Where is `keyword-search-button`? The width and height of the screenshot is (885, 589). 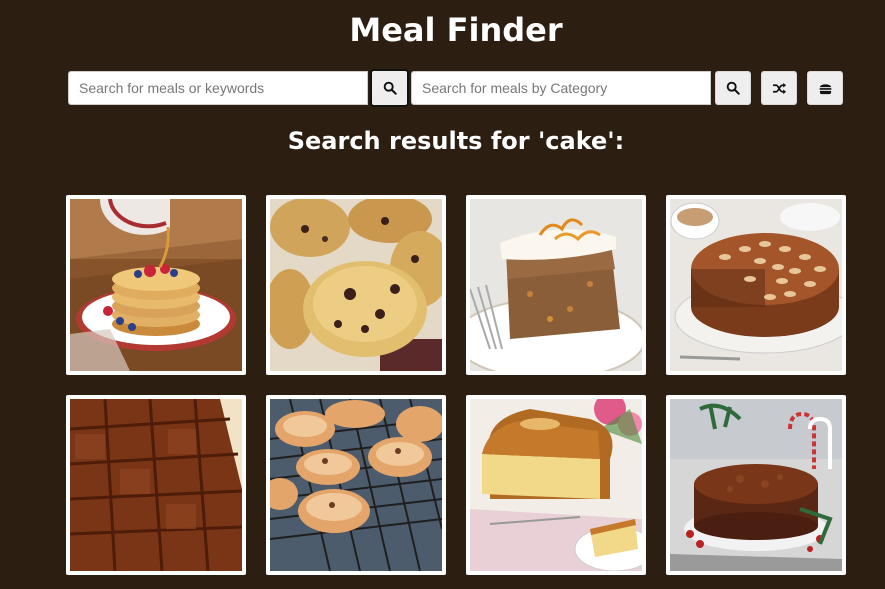
keyword-search-button is located at coordinates (389, 88).